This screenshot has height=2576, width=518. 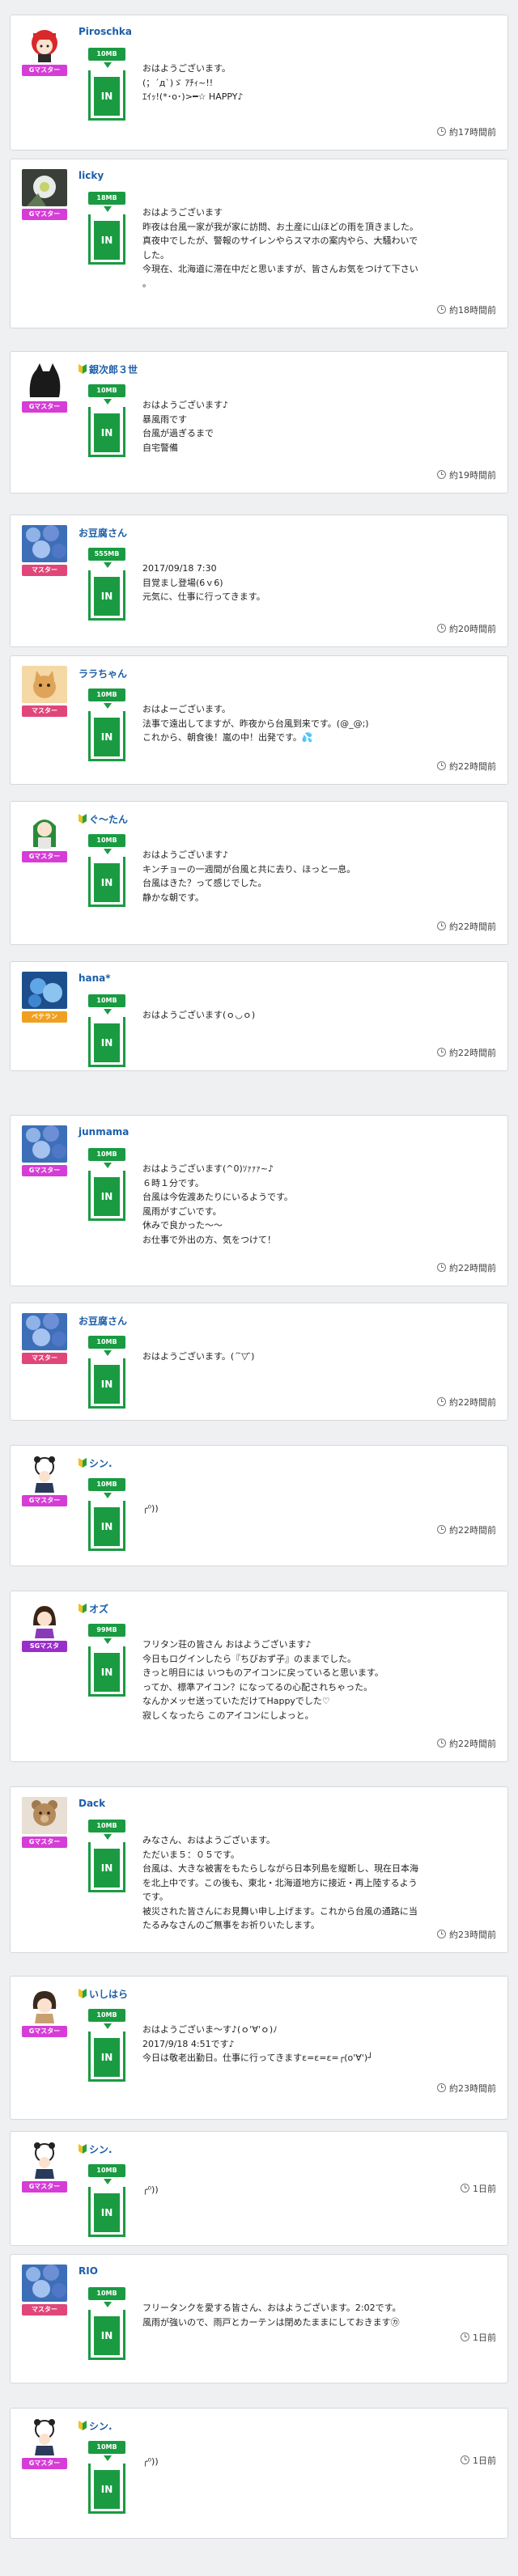 What do you see at coordinates (44, 990) in the screenshot?
I see `blue-flower-avatar-icon` at bounding box center [44, 990].